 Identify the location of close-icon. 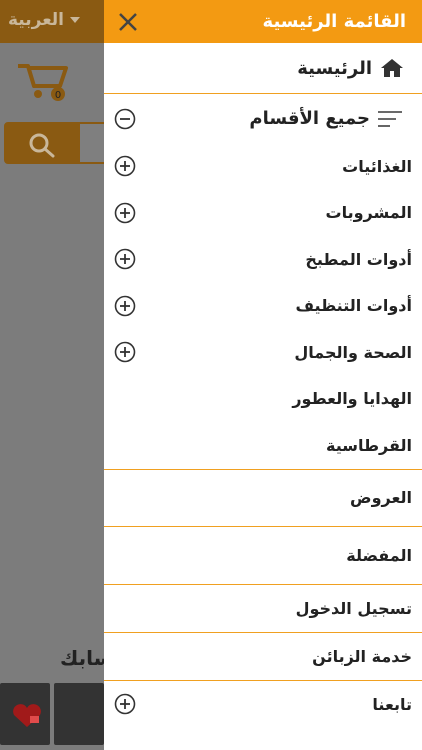
(128, 22).